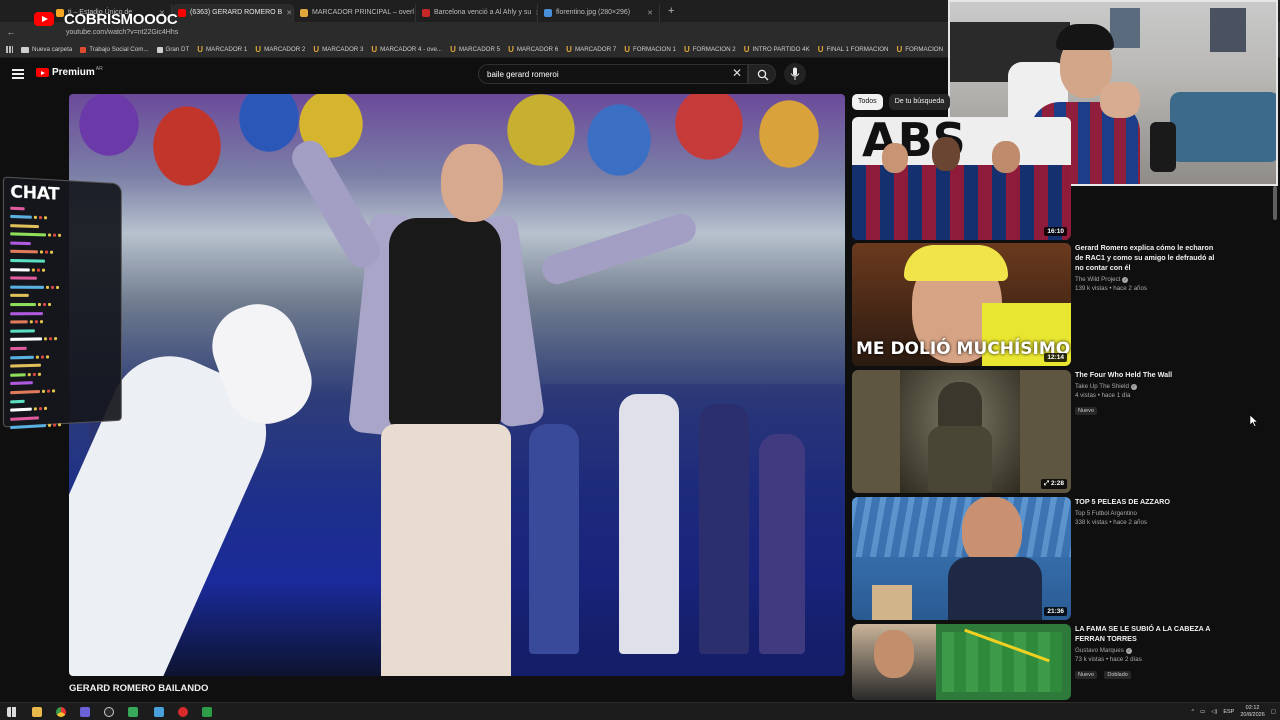 The width and height of the screenshot is (1280, 720). Describe the element at coordinates (1228, 712) in the screenshot. I see `language-indicator: ESP` at that location.